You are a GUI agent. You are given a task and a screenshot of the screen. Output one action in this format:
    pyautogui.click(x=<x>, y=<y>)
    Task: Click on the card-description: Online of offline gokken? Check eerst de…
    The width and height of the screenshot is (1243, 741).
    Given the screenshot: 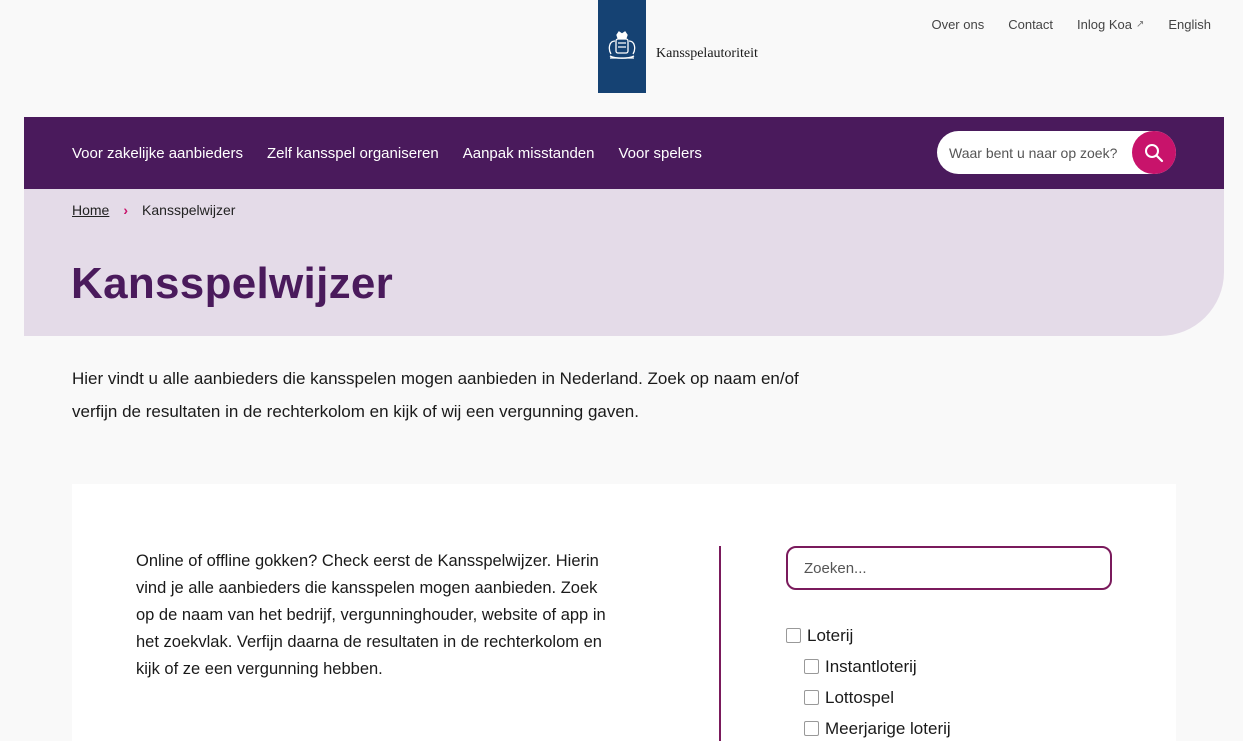 What is the action you would take?
    pyautogui.click(x=371, y=615)
    